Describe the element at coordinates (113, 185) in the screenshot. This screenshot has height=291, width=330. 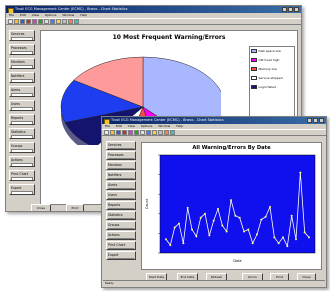
I see `sidebar-item-label: Alerts` at that location.